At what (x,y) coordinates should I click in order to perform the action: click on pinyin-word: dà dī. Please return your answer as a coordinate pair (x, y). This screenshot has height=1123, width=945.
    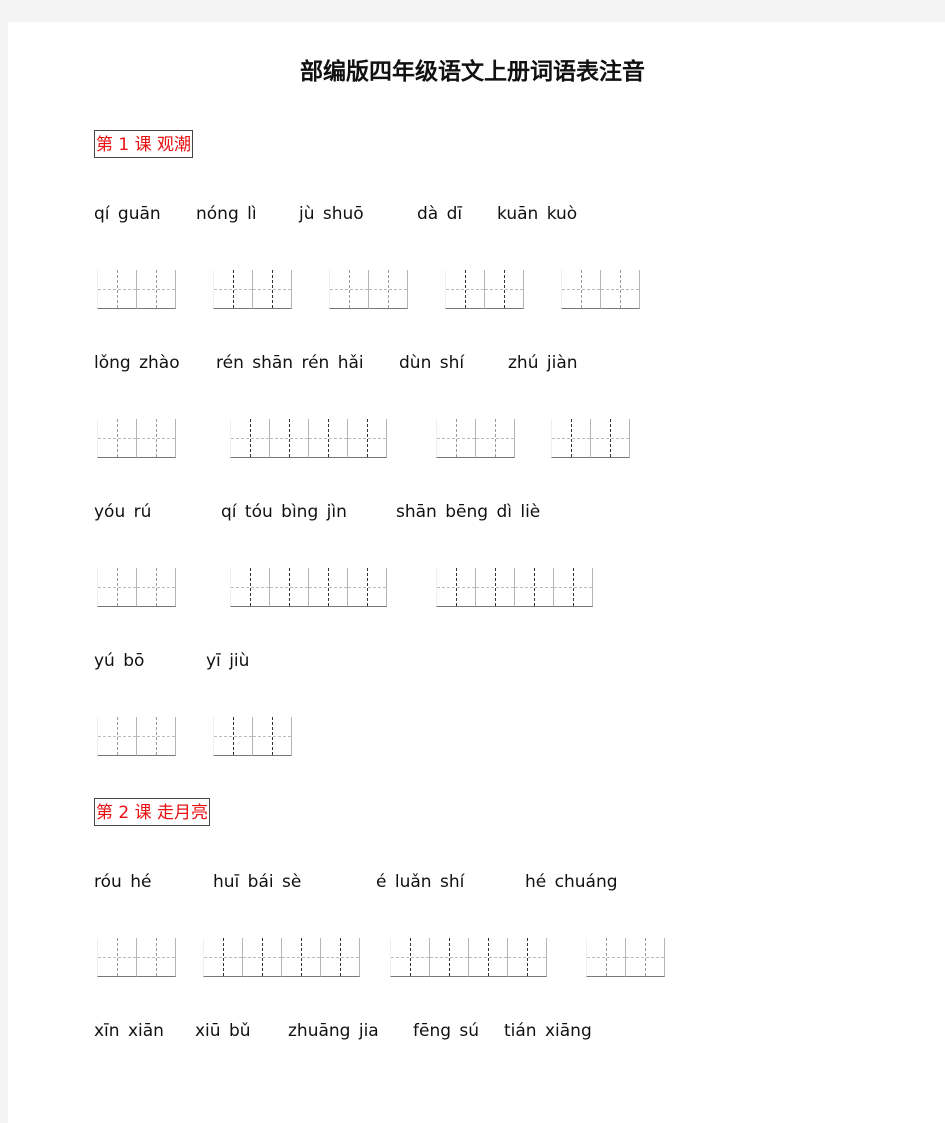
    Looking at the image, I should click on (440, 214).